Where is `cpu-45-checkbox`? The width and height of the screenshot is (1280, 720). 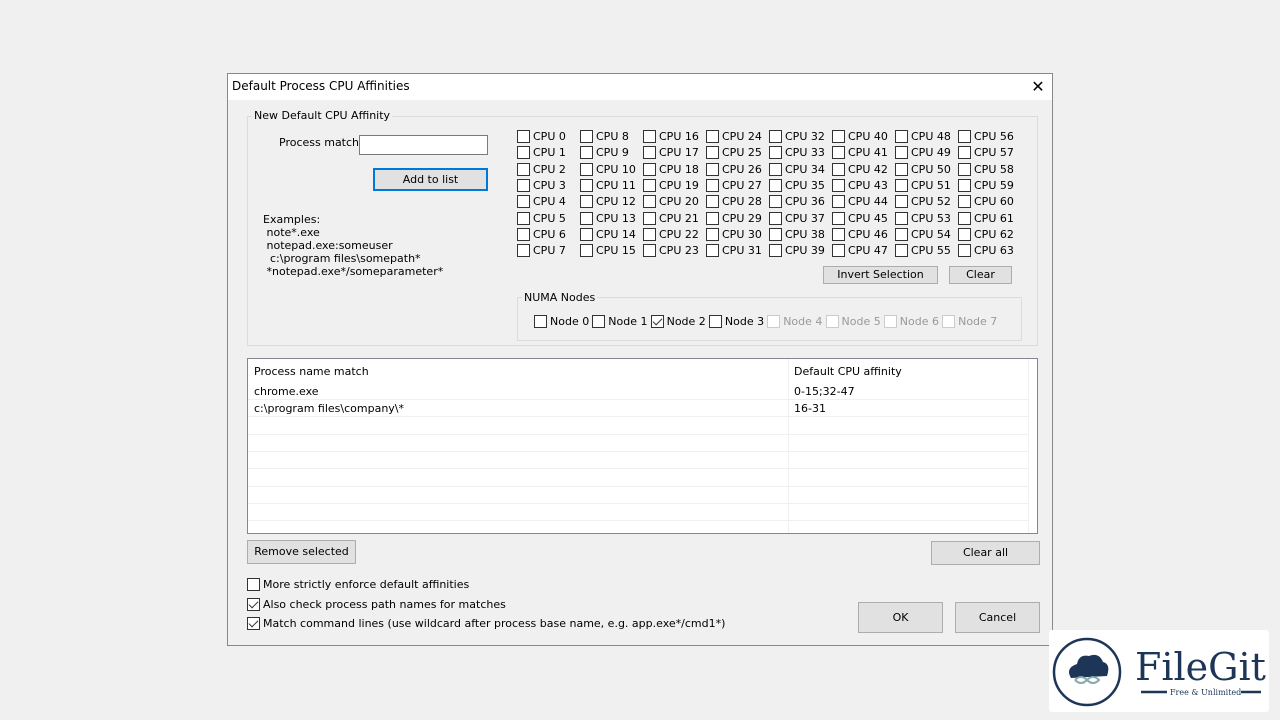
cpu-45-checkbox is located at coordinates (838, 218).